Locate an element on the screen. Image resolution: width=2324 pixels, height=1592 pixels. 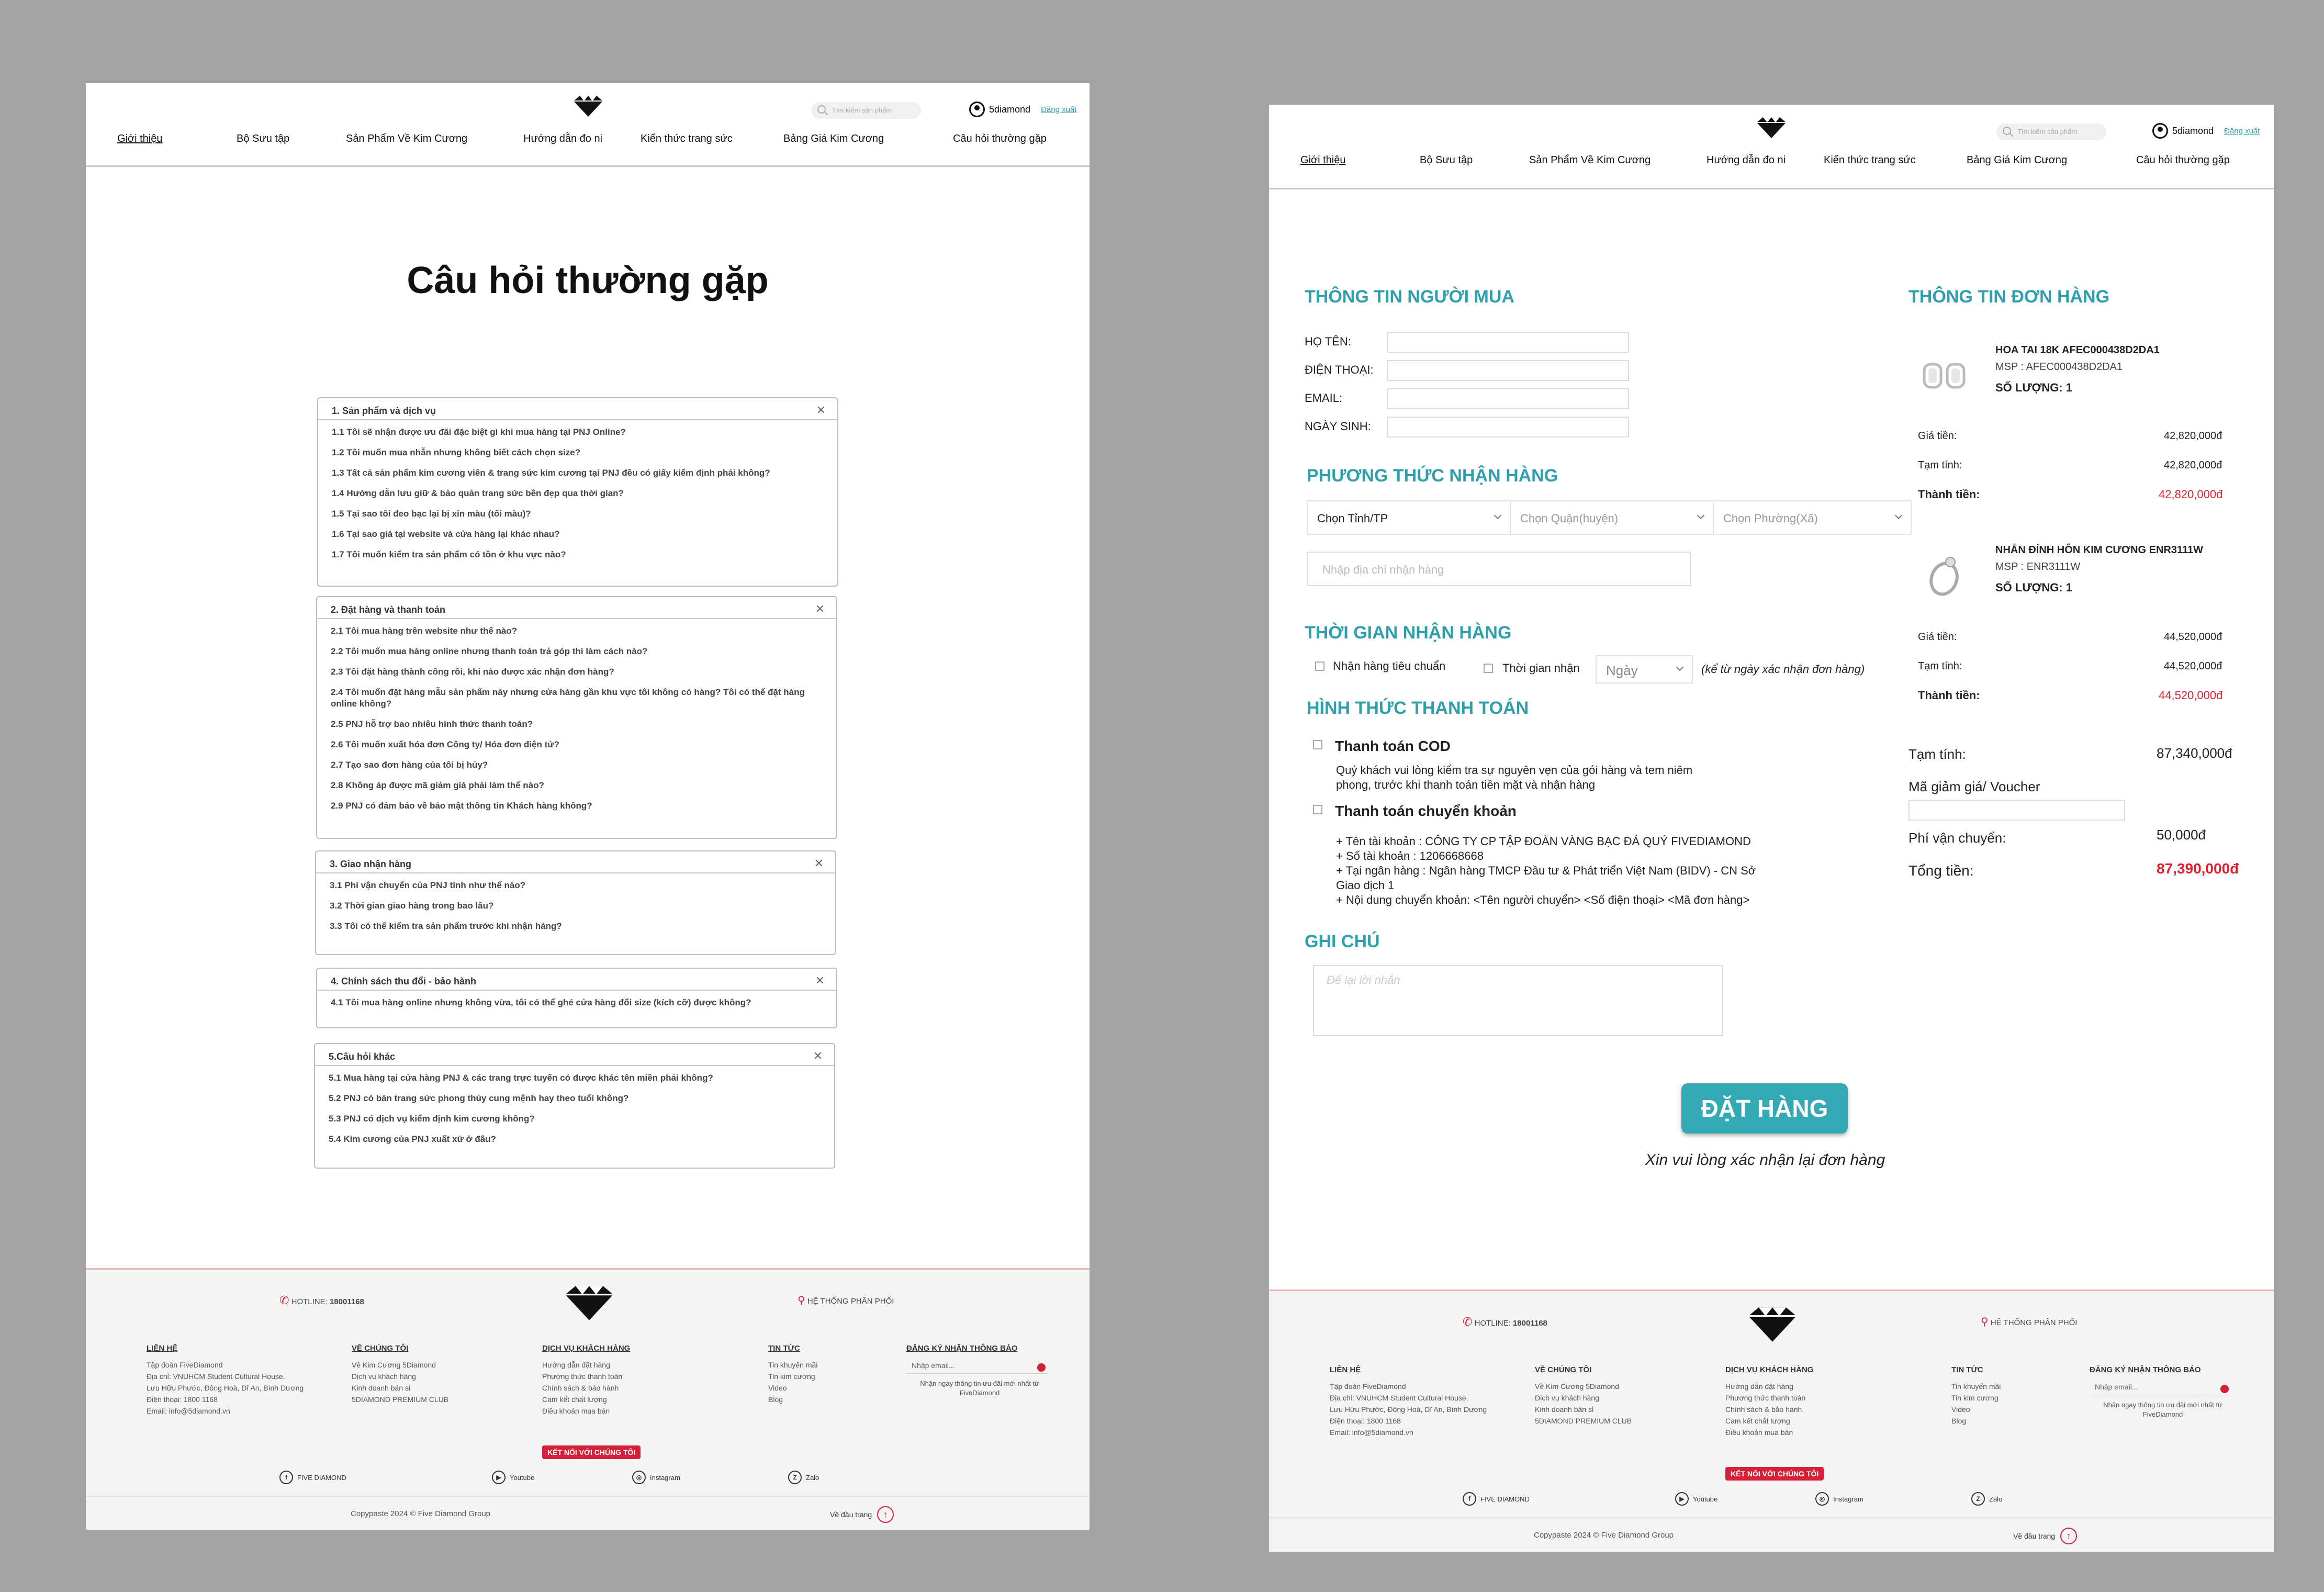
transfer-checkbox is located at coordinates (1318, 810).